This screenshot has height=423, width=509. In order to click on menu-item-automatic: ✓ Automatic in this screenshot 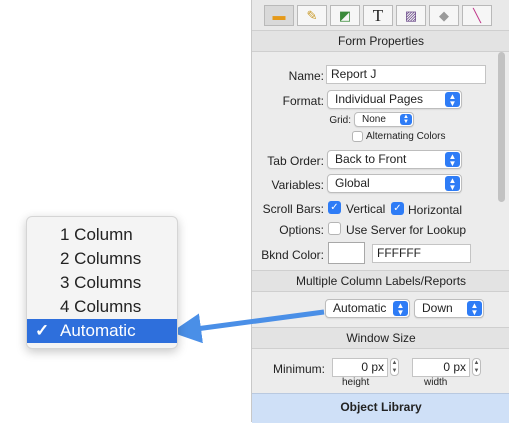, I will do `click(102, 331)`.